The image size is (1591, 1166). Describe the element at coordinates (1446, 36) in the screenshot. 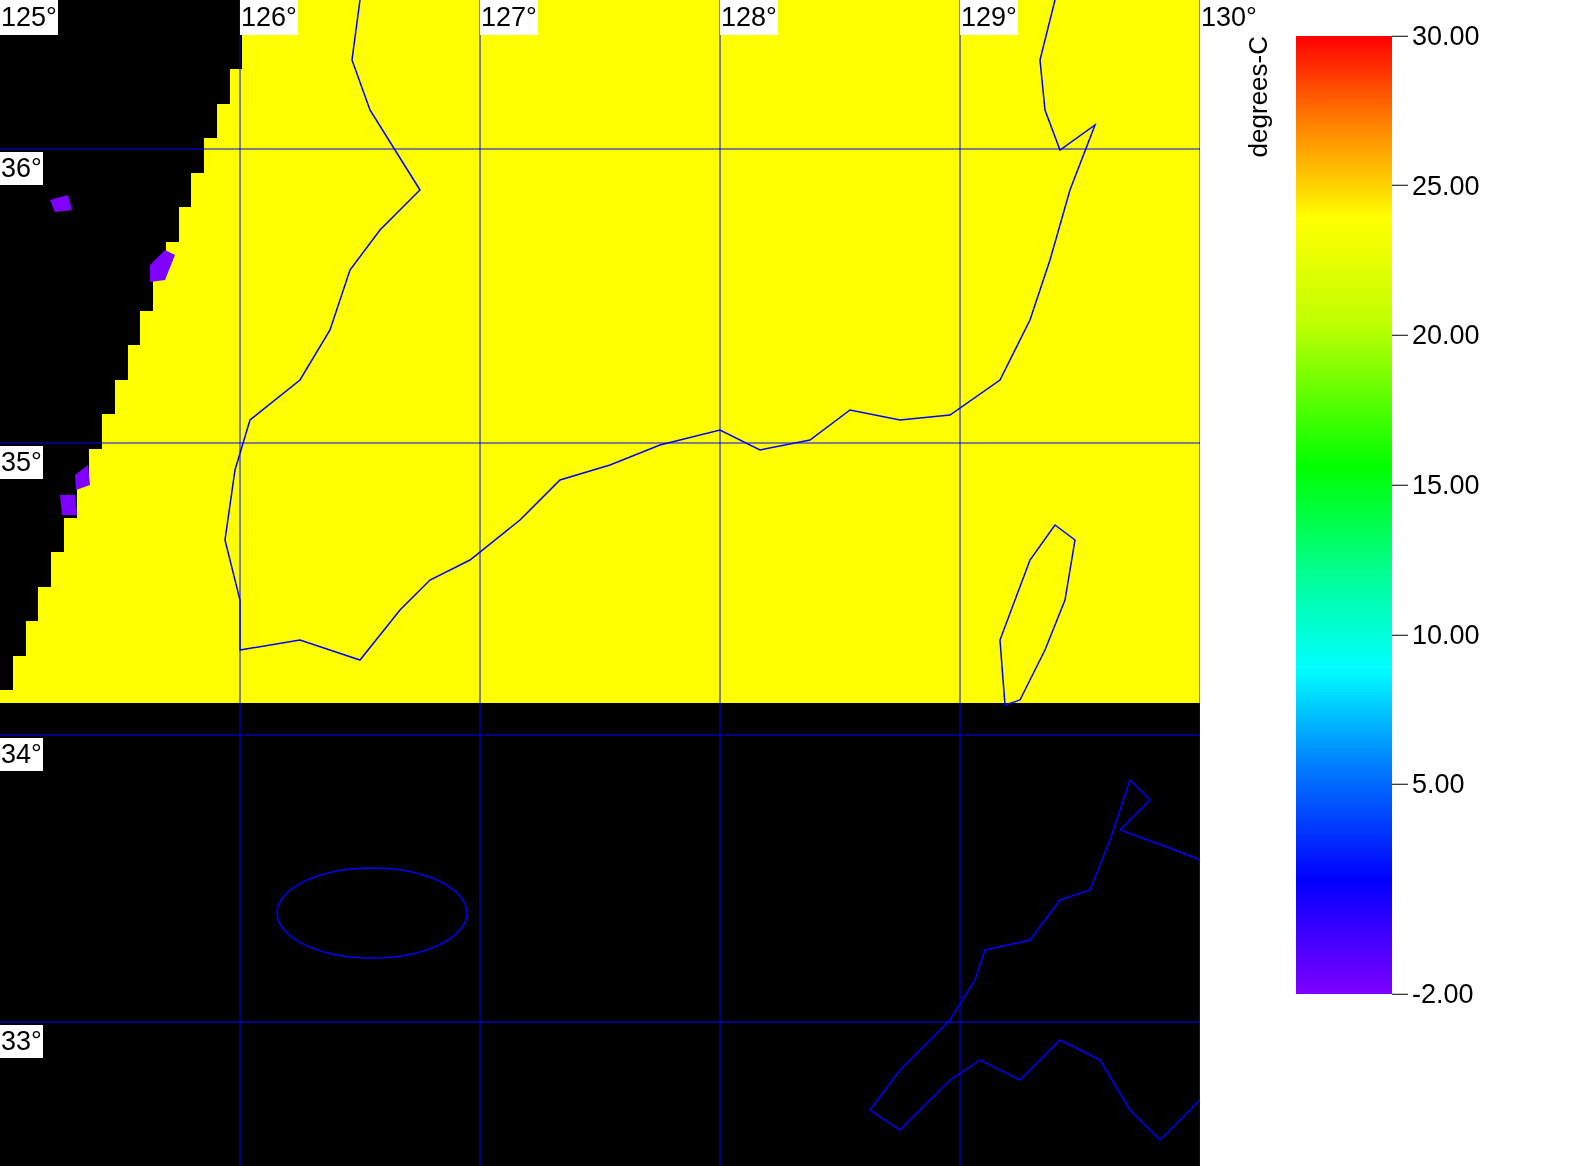

I see `colorbar-tick-label: 30.00` at that location.